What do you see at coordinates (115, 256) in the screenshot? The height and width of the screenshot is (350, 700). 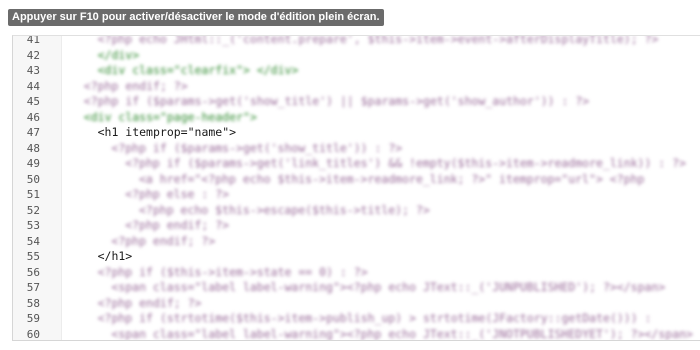 I see `code-text: </h1>` at bounding box center [115, 256].